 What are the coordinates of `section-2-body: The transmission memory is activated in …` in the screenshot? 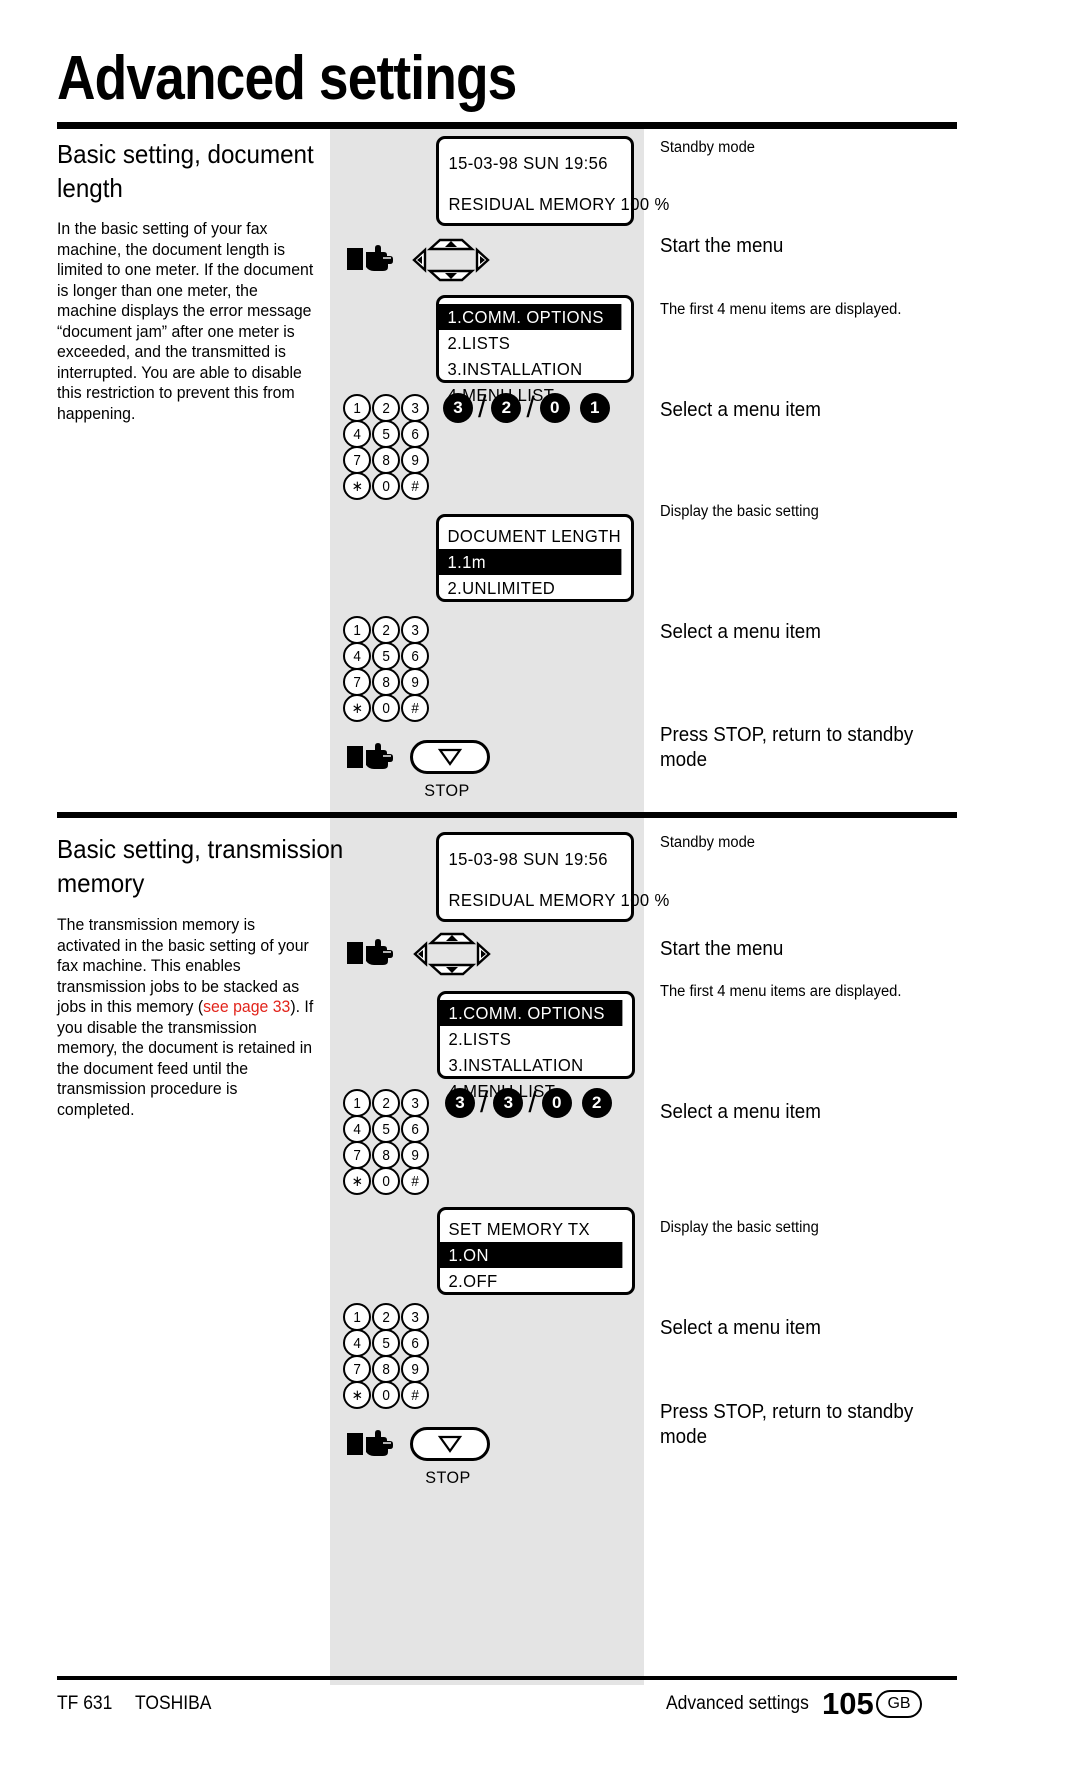 It's located at (186, 1017).